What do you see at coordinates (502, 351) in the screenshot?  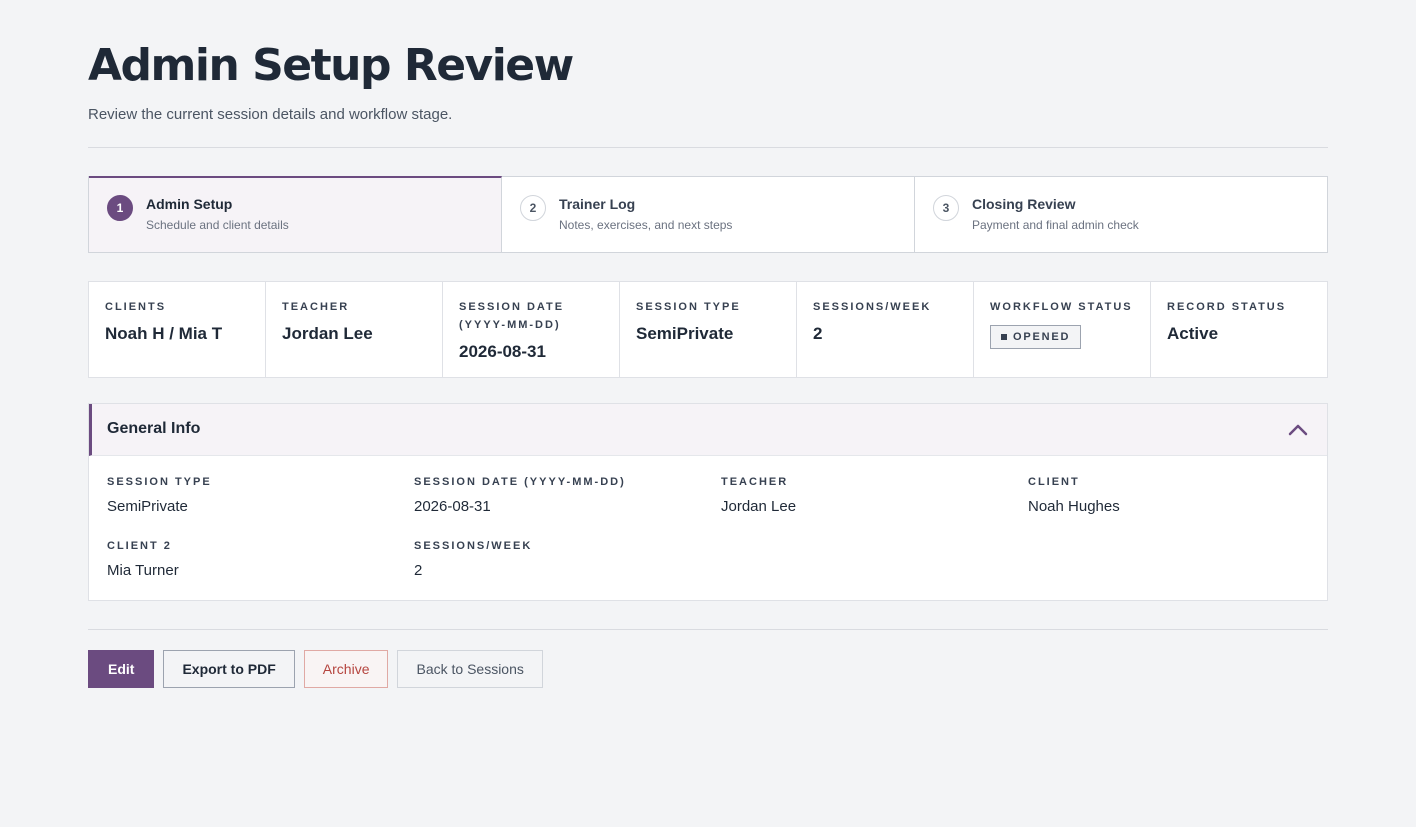 I see `summary-value: 2026-08-31` at bounding box center [502, 351].